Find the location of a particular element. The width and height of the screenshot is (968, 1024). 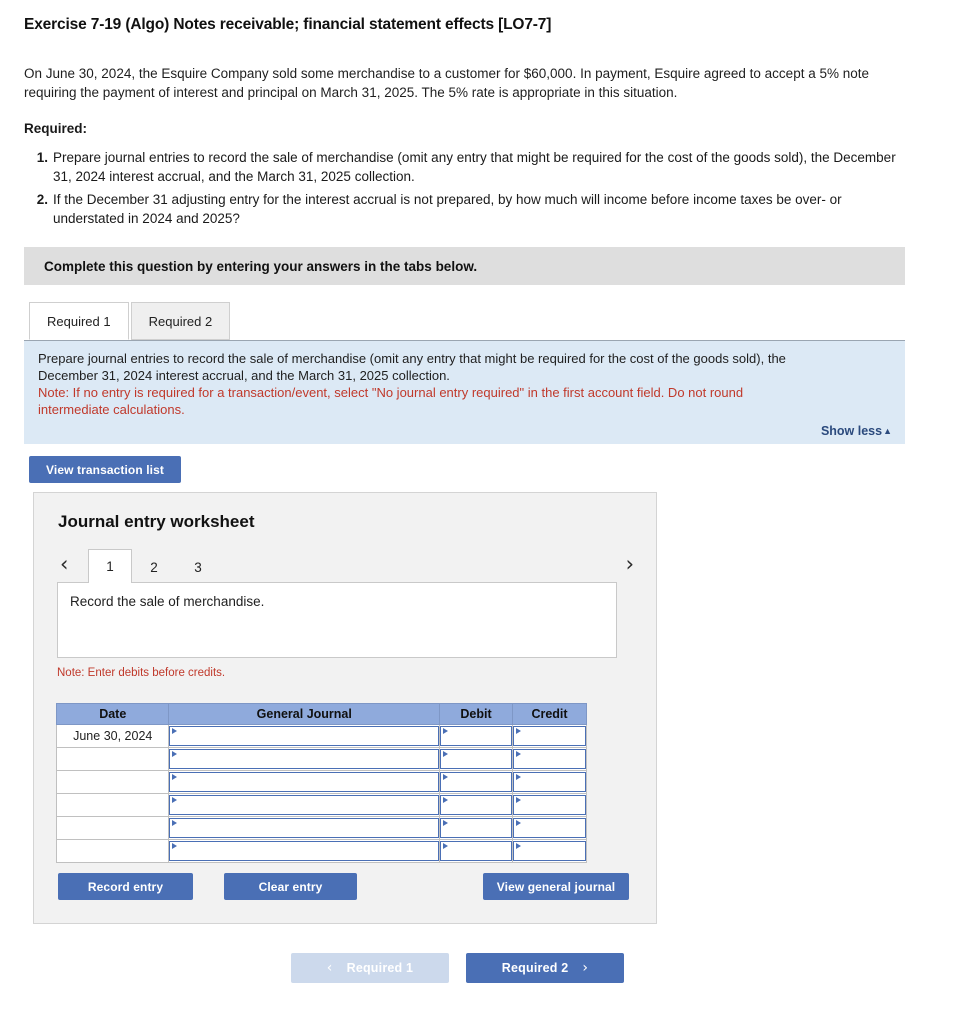

tab-required-1: Required 1 is located at coordinates (79, 321).